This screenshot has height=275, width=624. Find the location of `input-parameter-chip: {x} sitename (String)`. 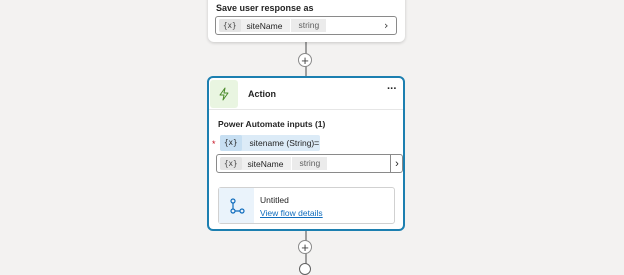

input-parameter-chip: {x} sitename (String) is located at coordinates (270, 143).